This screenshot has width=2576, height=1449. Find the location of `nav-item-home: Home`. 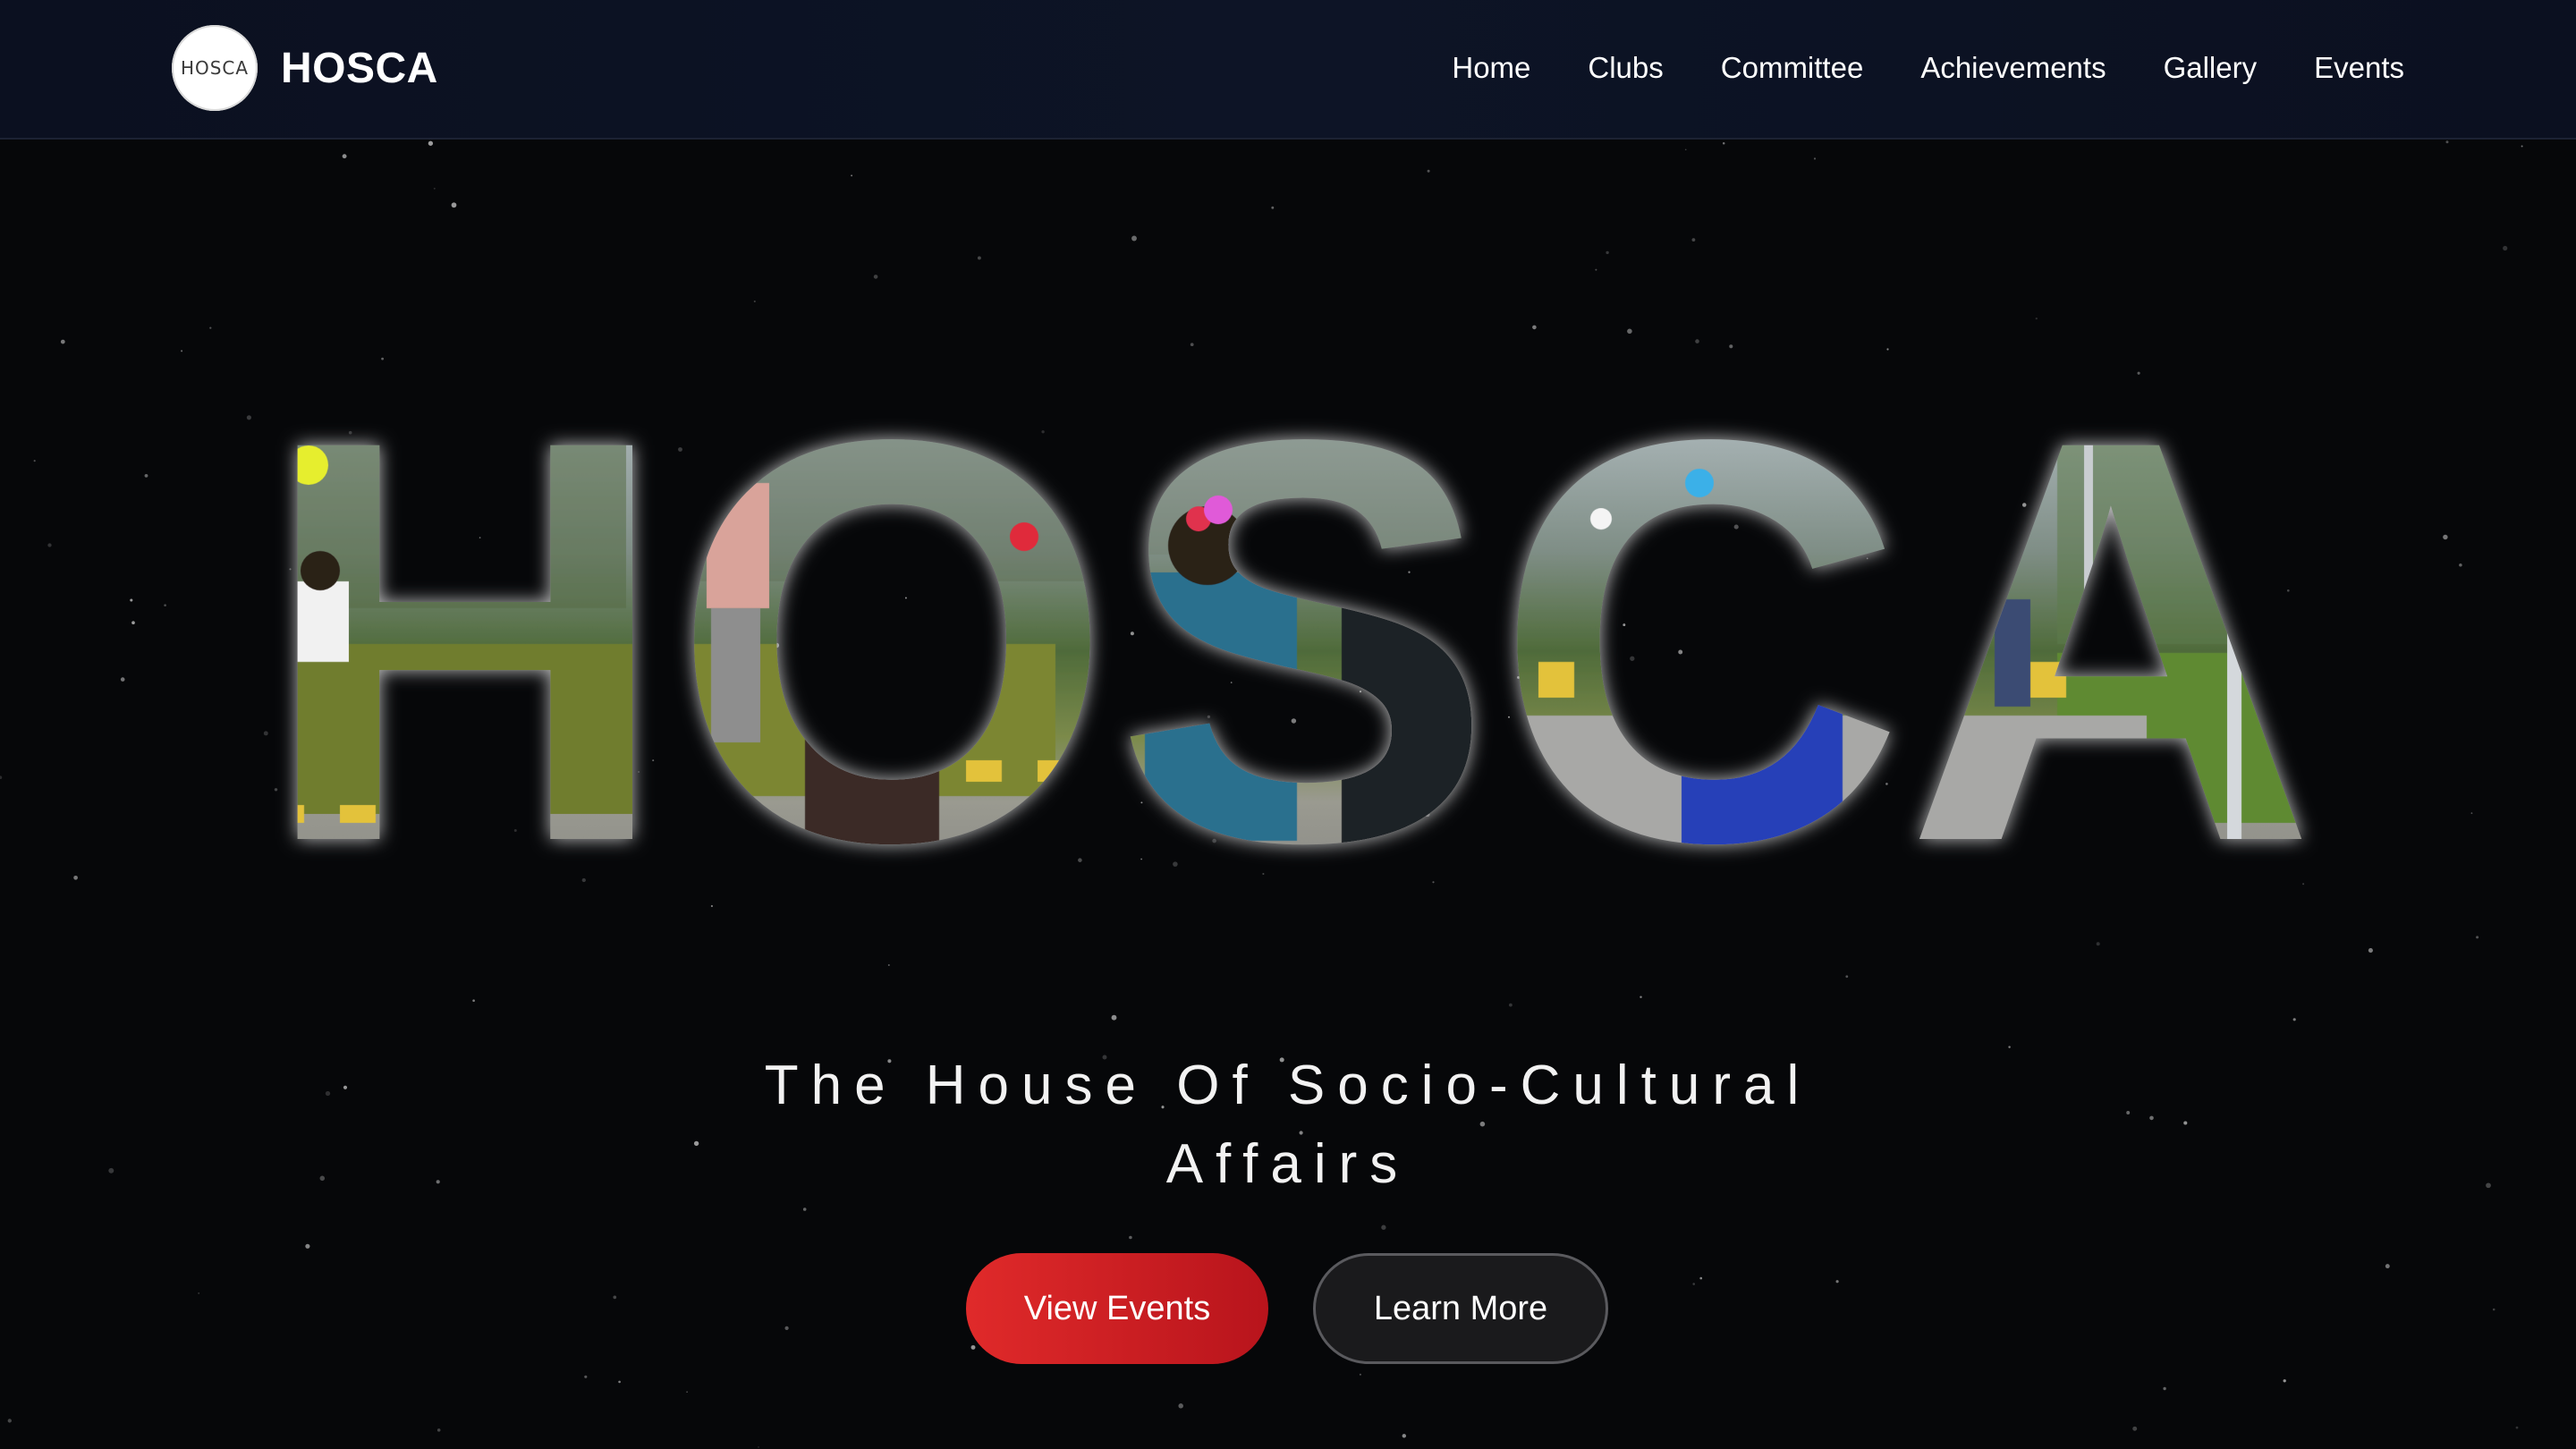

nav-item-home: Home is located at coordinates (1491, 68).